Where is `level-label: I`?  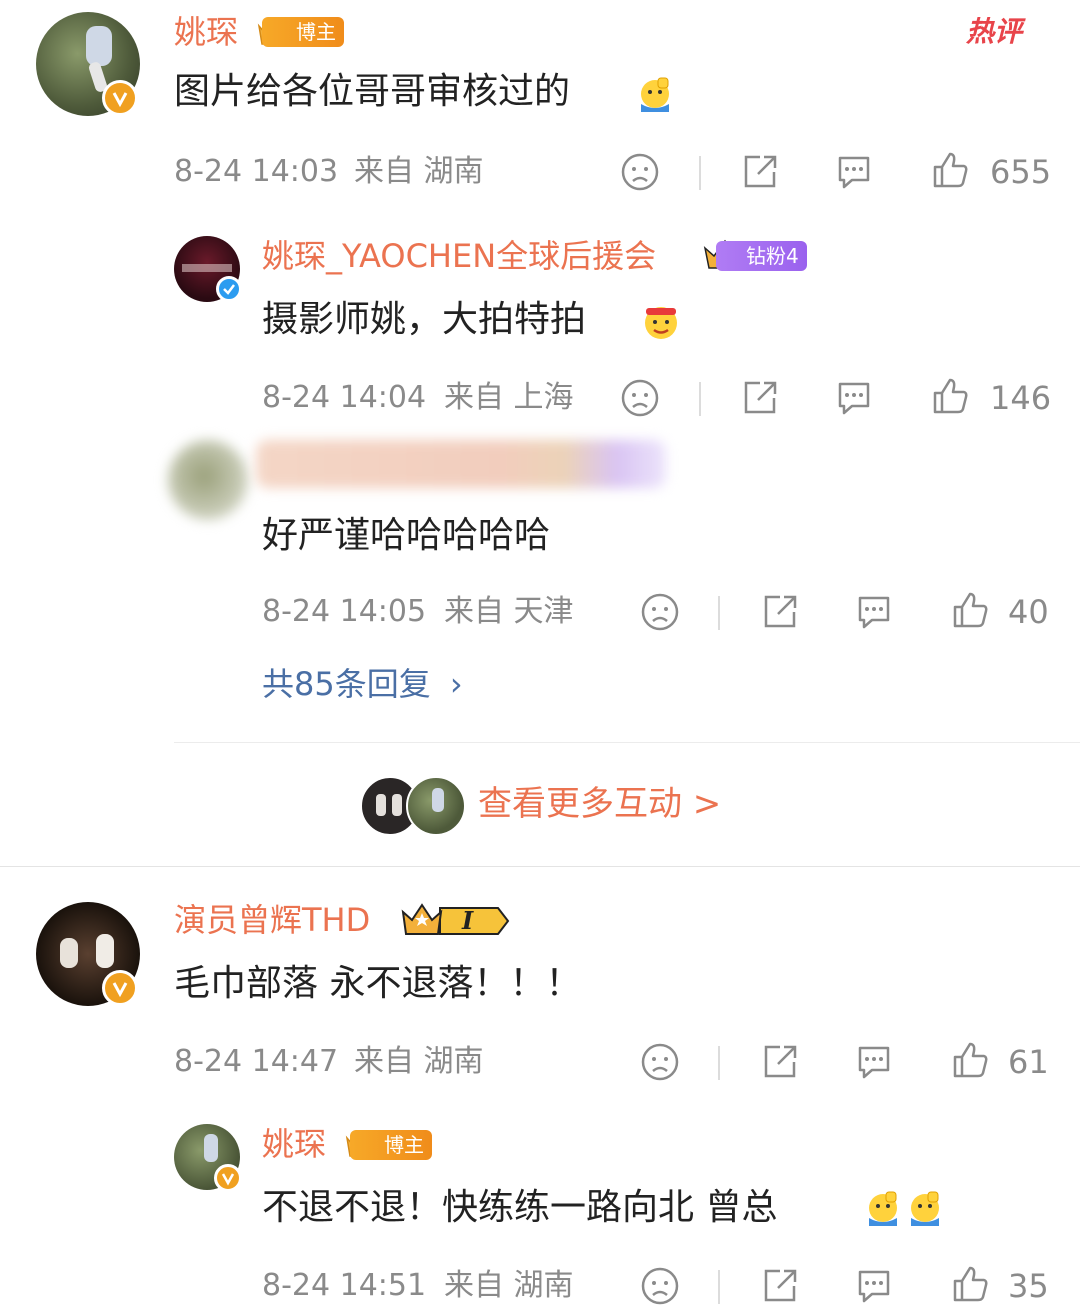
level-label: I is located at coordinates (468, 920).